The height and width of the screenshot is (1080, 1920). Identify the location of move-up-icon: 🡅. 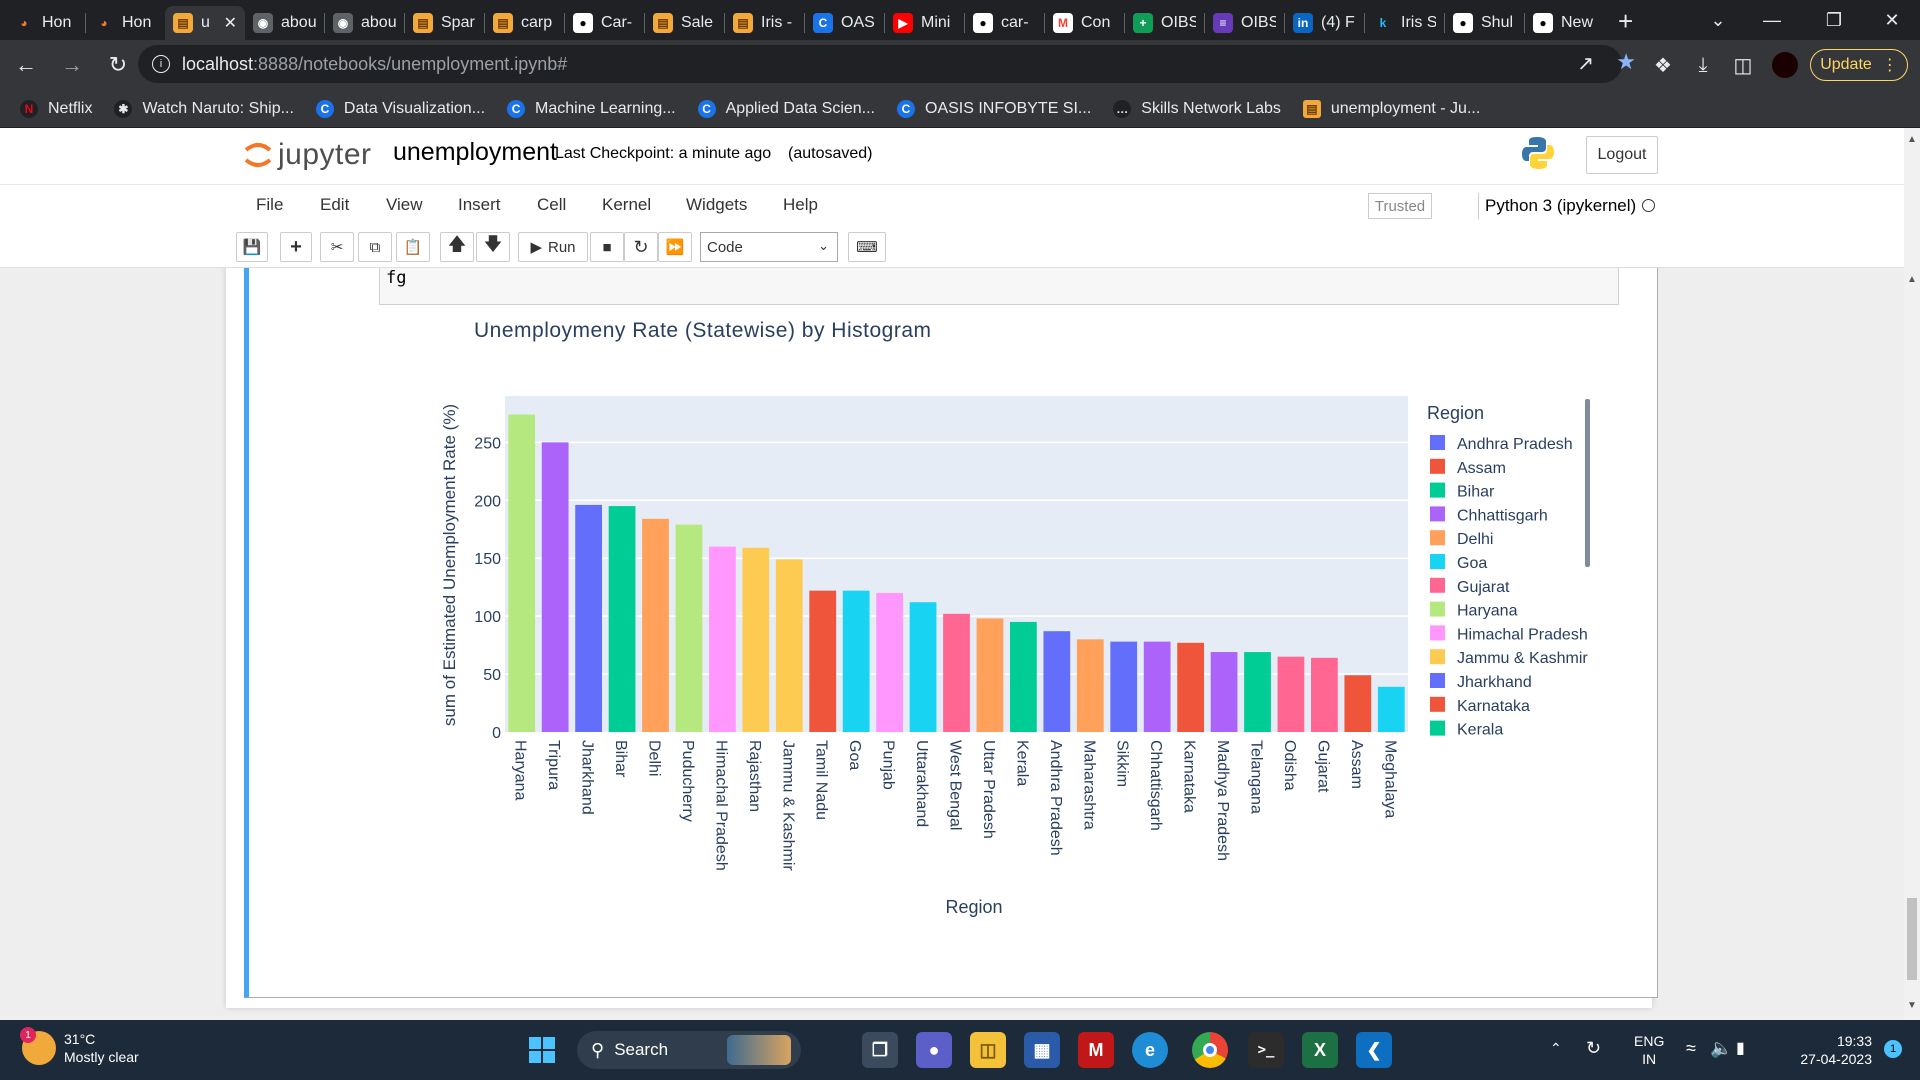
(457, 247).